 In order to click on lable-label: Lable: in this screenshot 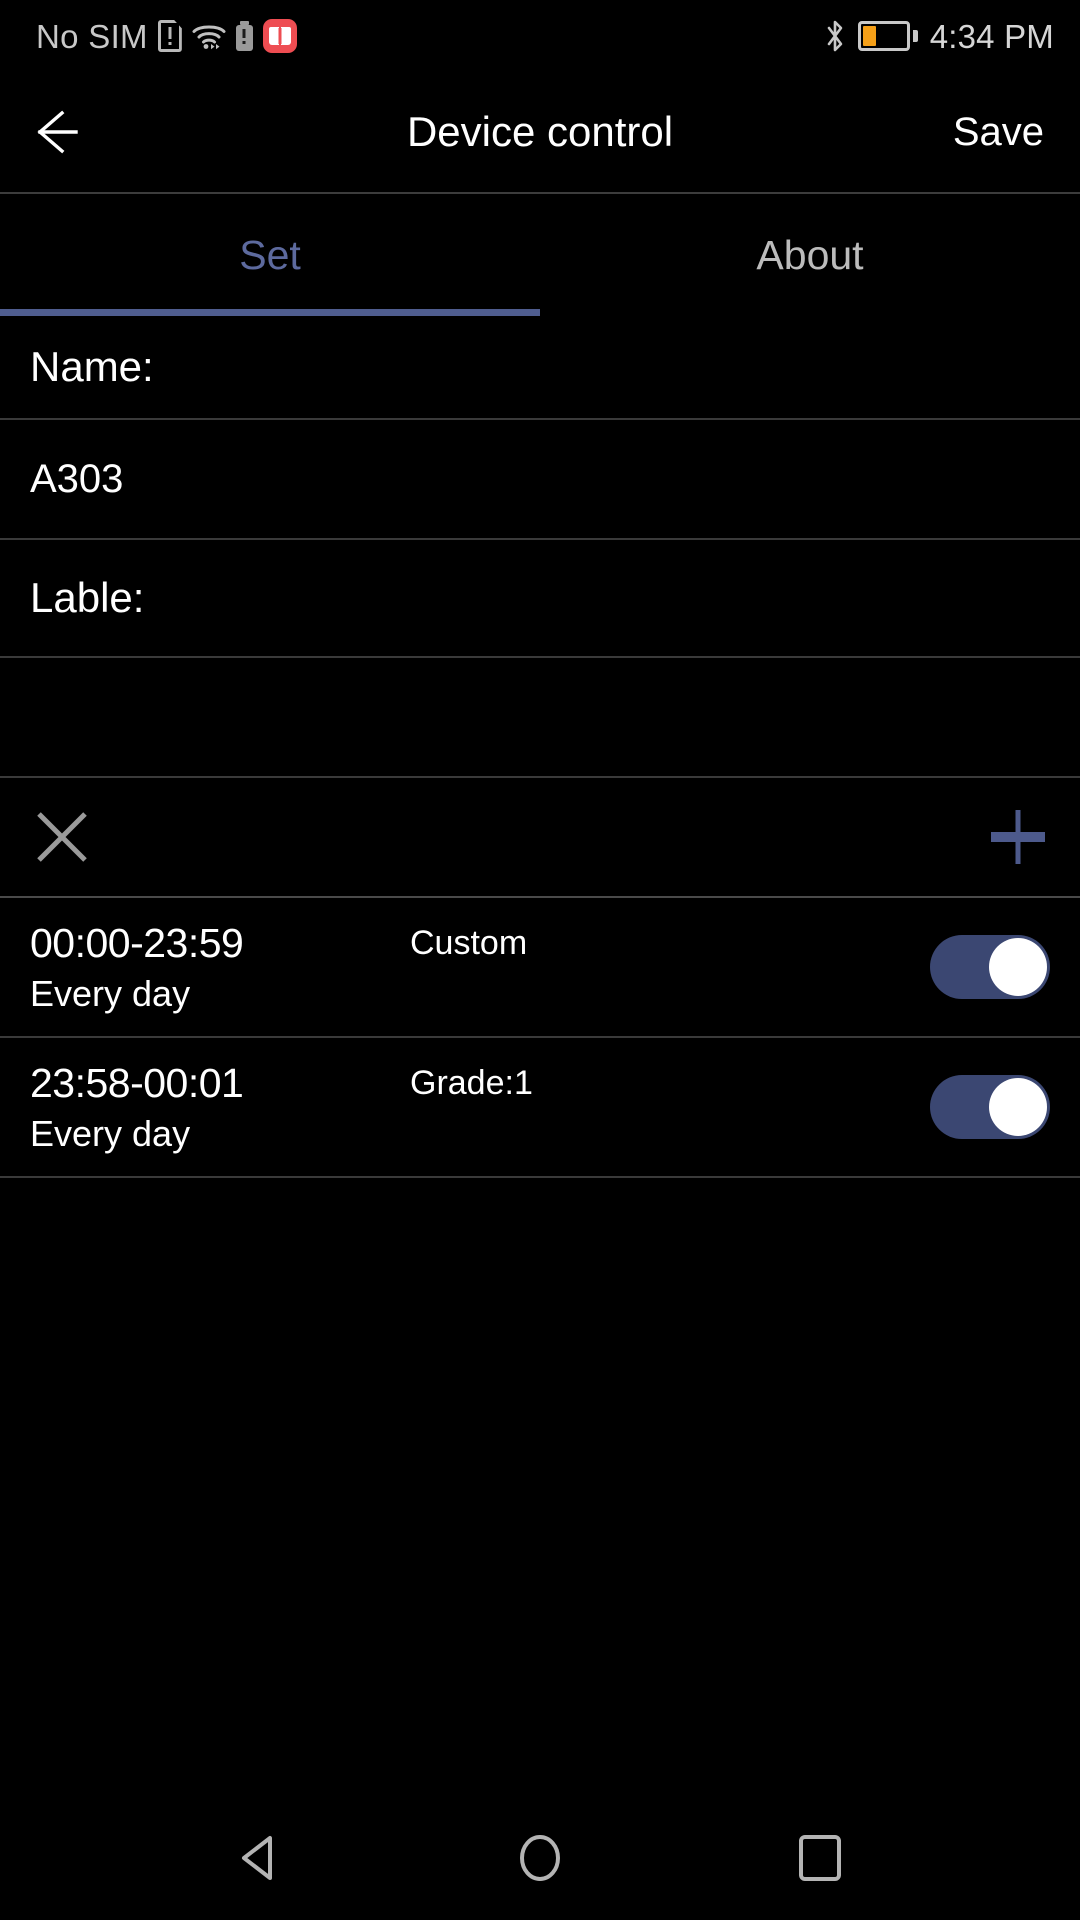, I will do `click(87, 597)`.